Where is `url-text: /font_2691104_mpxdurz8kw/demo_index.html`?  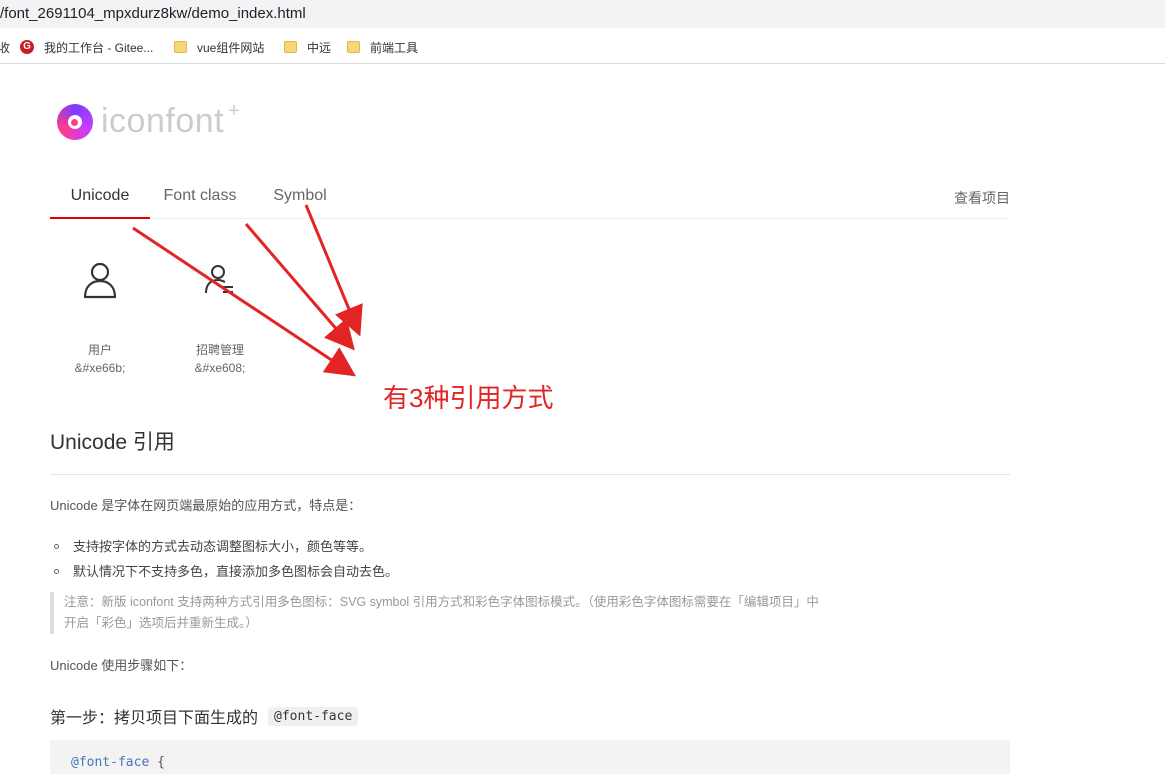 url-text: /font_2691104_mpxdurz8kw/demo_index.html is located at coordinates (153, 13).